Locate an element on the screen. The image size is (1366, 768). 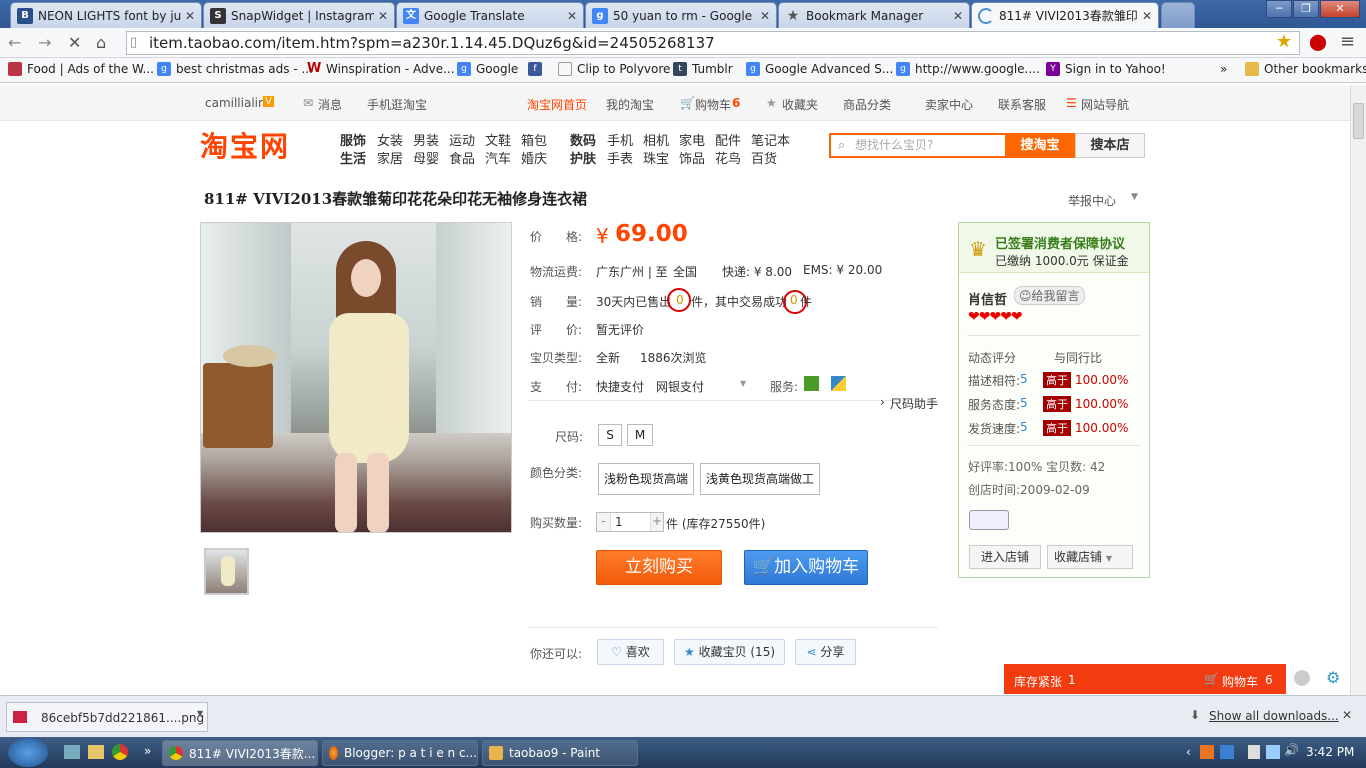
share-button: ⋖ 分享 is located at coordinates (825, 652).